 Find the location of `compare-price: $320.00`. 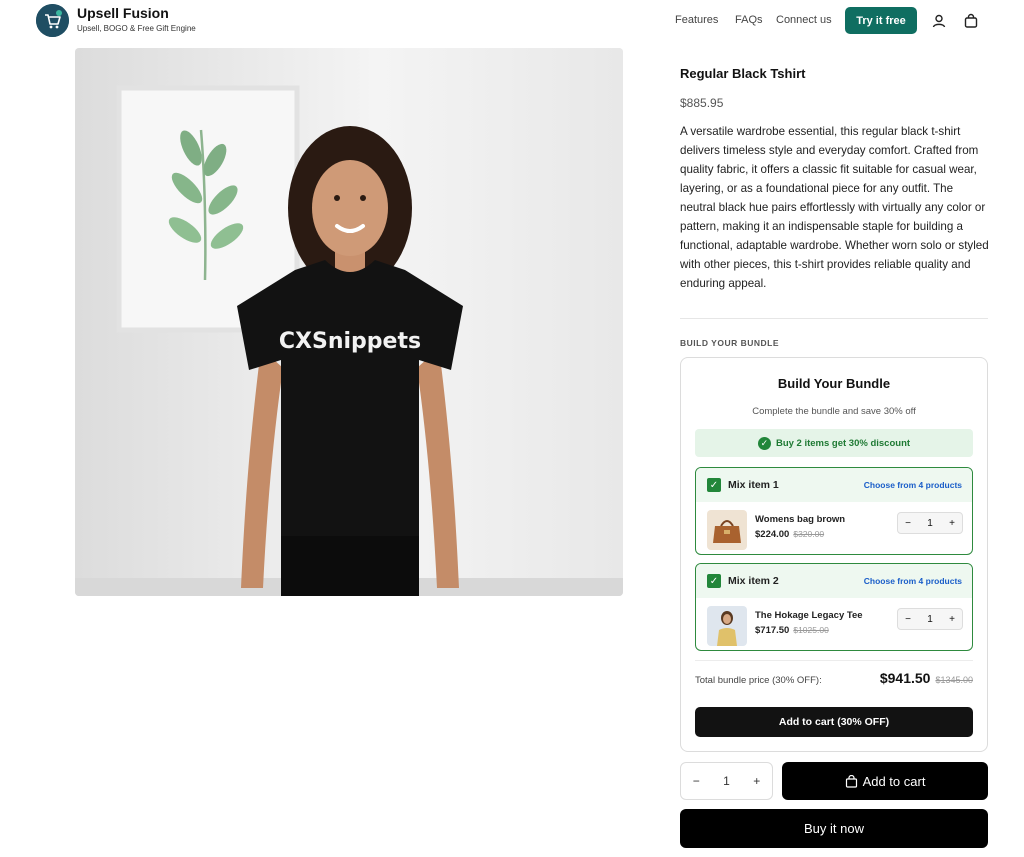

compare-price: $320.00 is located at coordinates (809, 534).